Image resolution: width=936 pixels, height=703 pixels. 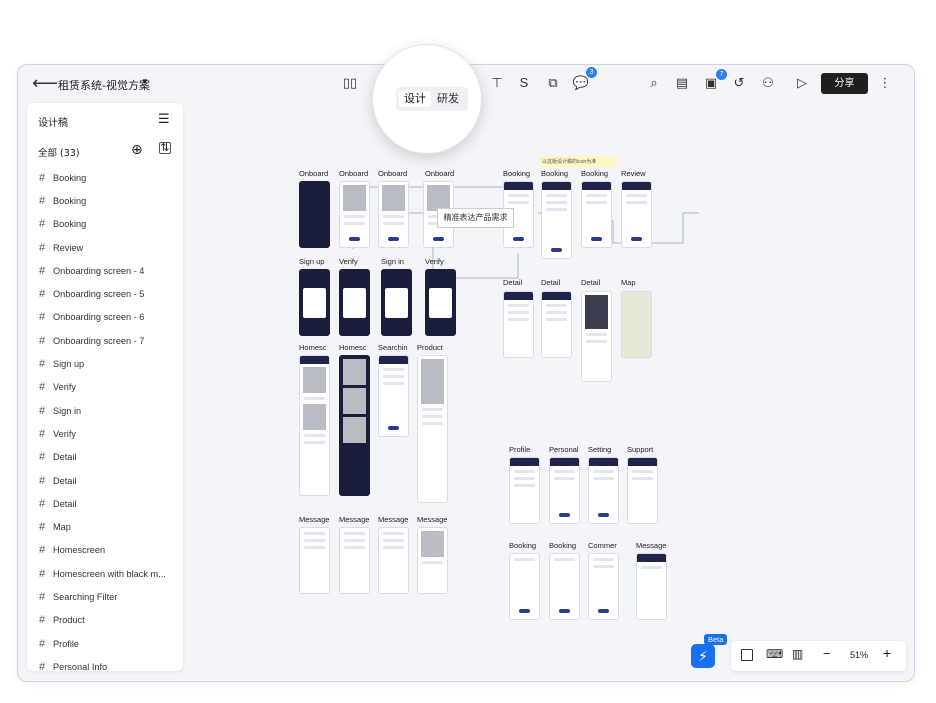 What do you see at coordinates (415, 99) in the screenshot?
I see `design-mode-tab: 设计` at bounding box center [415, 99].